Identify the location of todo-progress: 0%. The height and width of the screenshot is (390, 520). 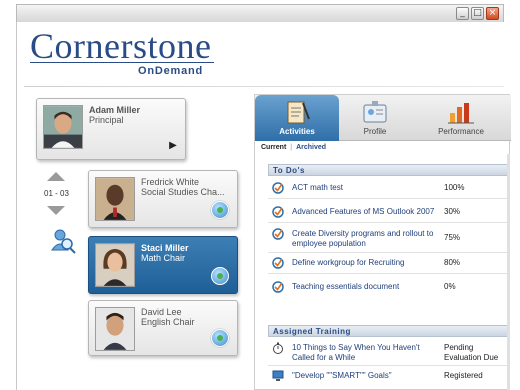
(450, 286).